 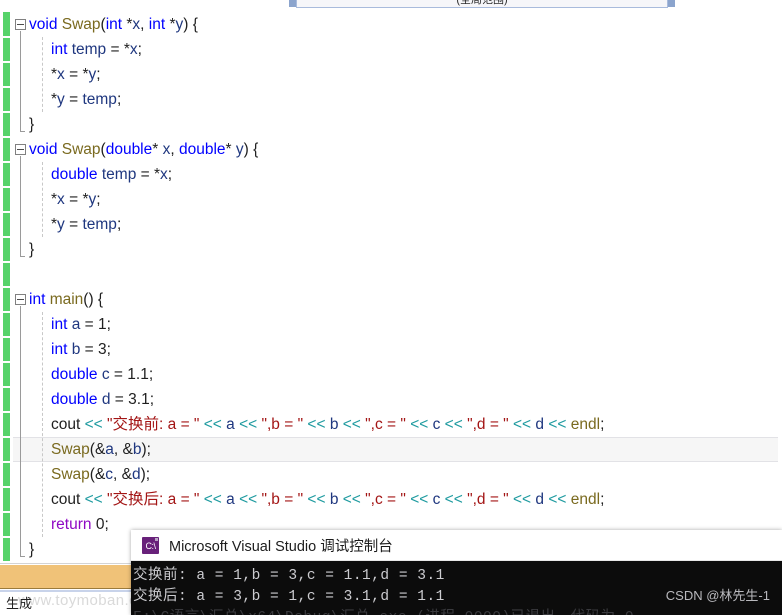 What do you see at coordinates (76, 74) in the screenshot?
I see `code-token: = *` at bounding box center [76, 74].